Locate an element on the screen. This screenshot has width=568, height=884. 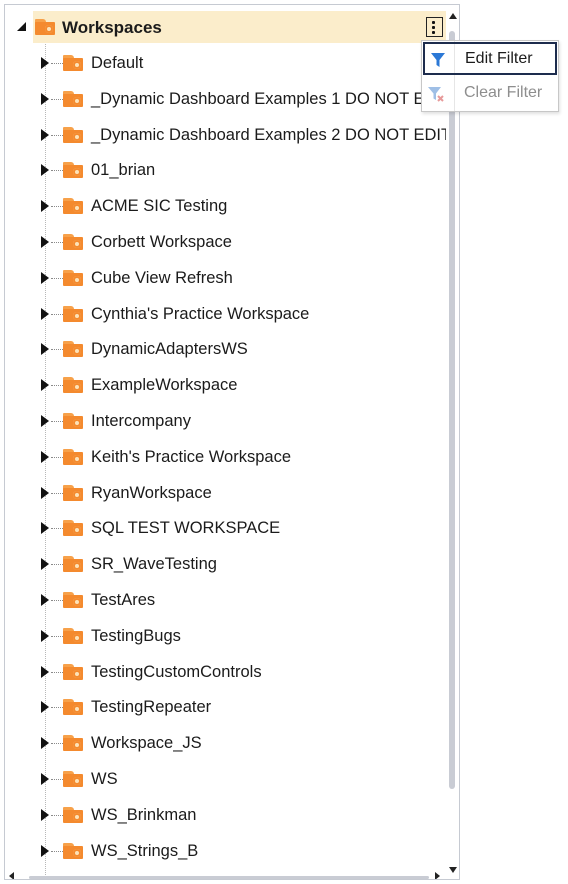
tree-item: WS is located at coordinates (228, 779).